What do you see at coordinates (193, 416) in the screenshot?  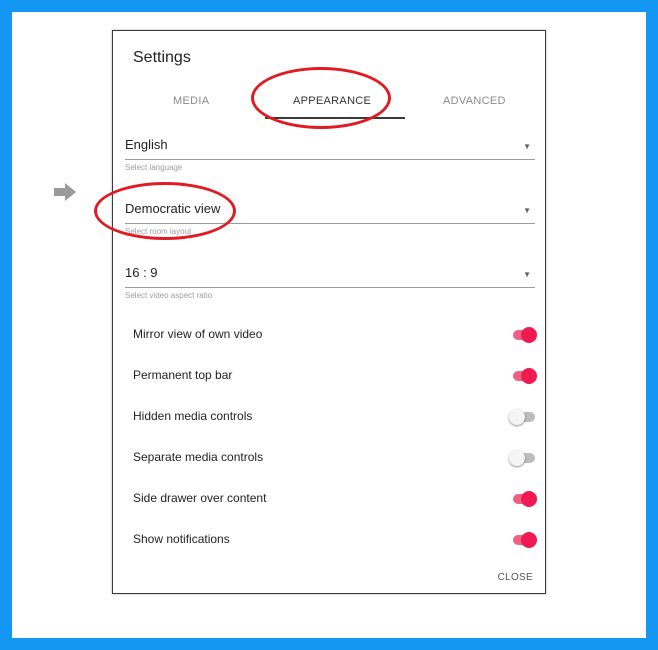 I see `toggle-label: Hidden media controls` at bounding box center [193, 416].